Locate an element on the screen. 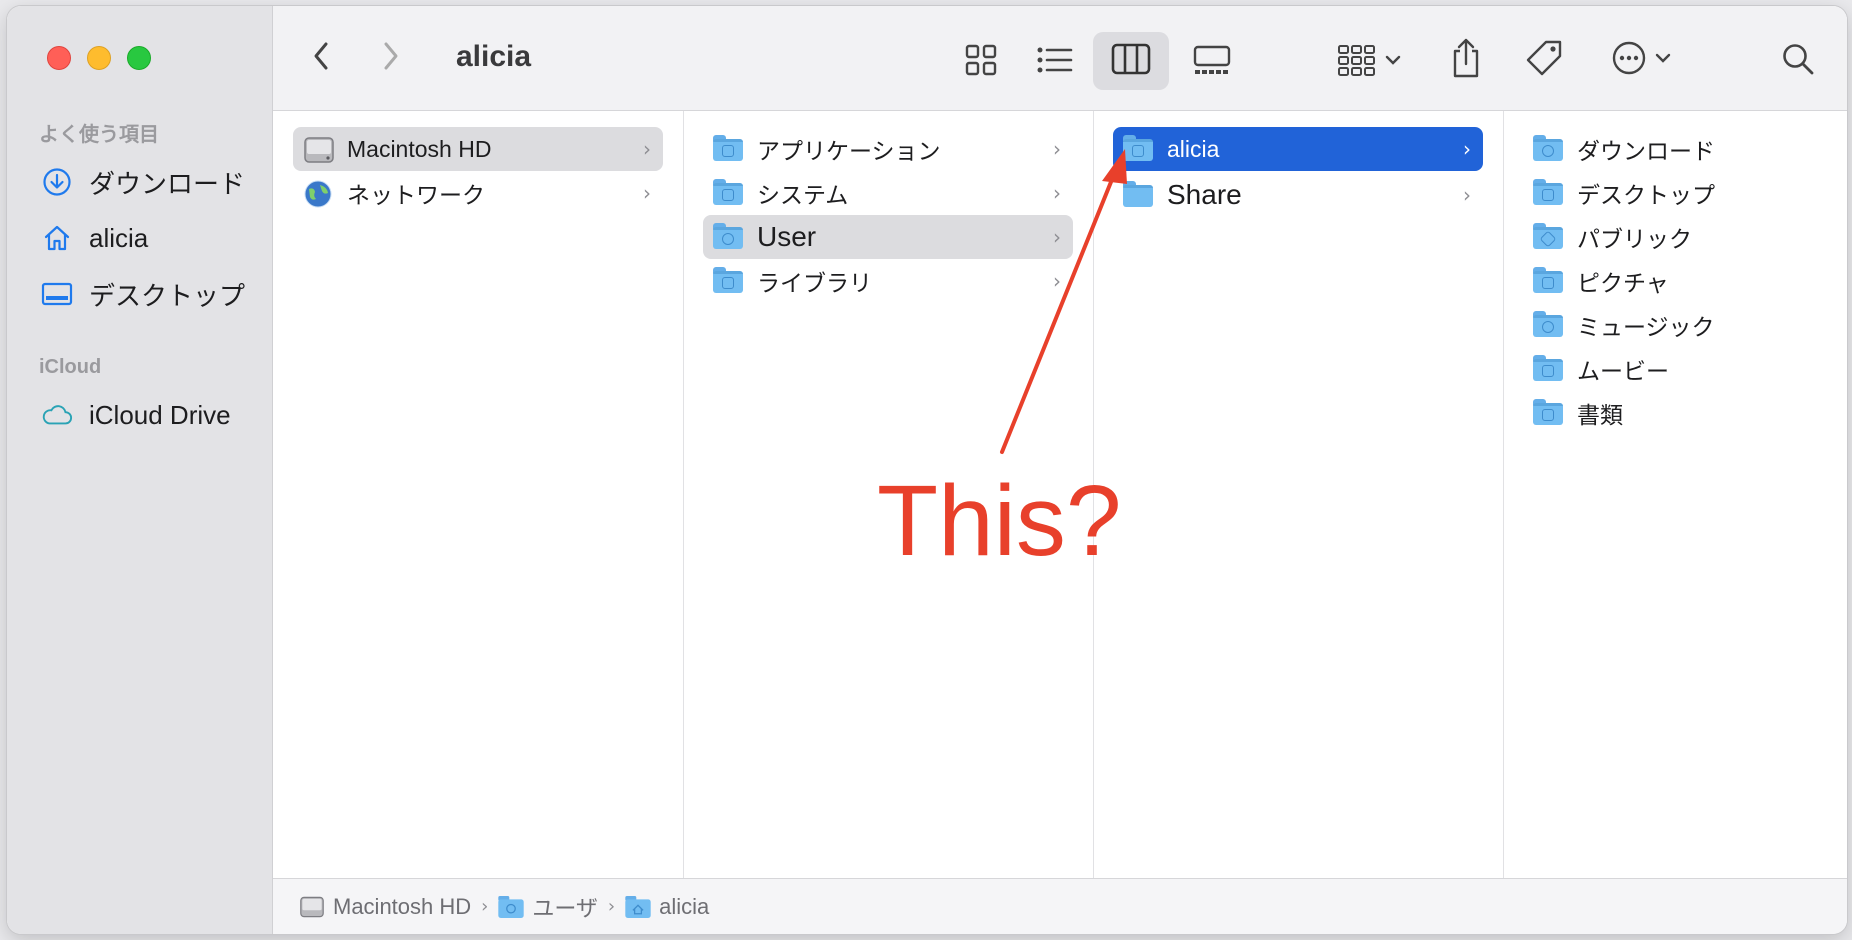 Image resolution: width=1852 pixels, height=940 pixels. annotation-text: This? is located at coordinates (999, 521).